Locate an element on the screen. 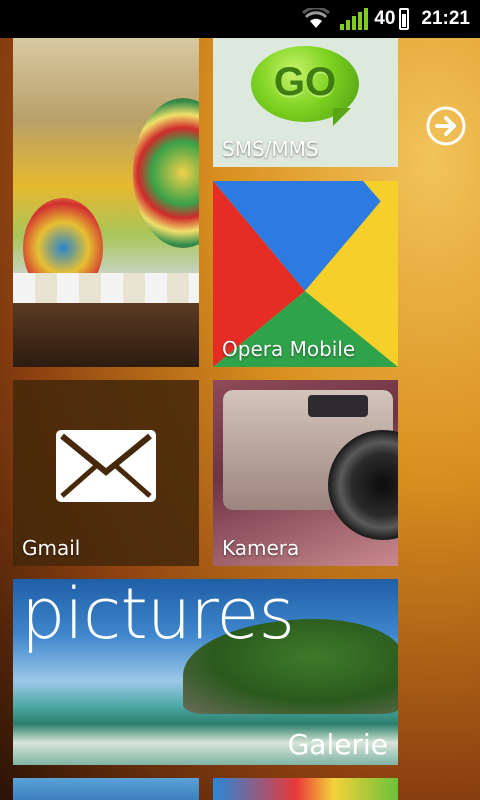 This screenshot has width=480, height=800. wifi-icon is located at coordinates (316, 18).